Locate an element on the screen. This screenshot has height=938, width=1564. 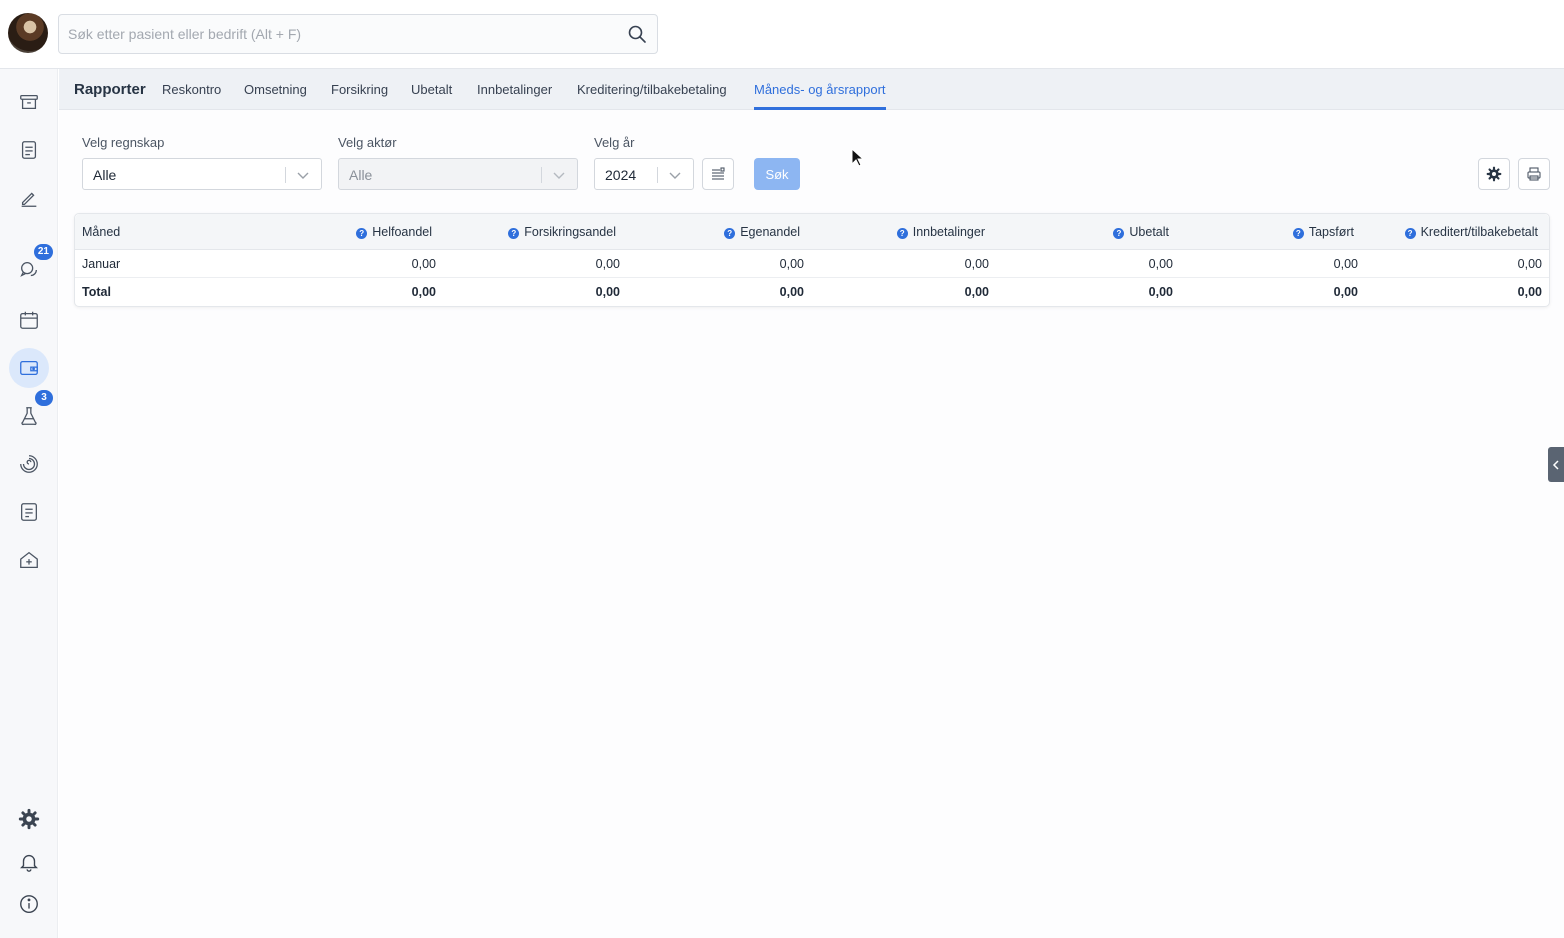
column-header-label: Forsikringsandel is located at coordinates (570, 232).